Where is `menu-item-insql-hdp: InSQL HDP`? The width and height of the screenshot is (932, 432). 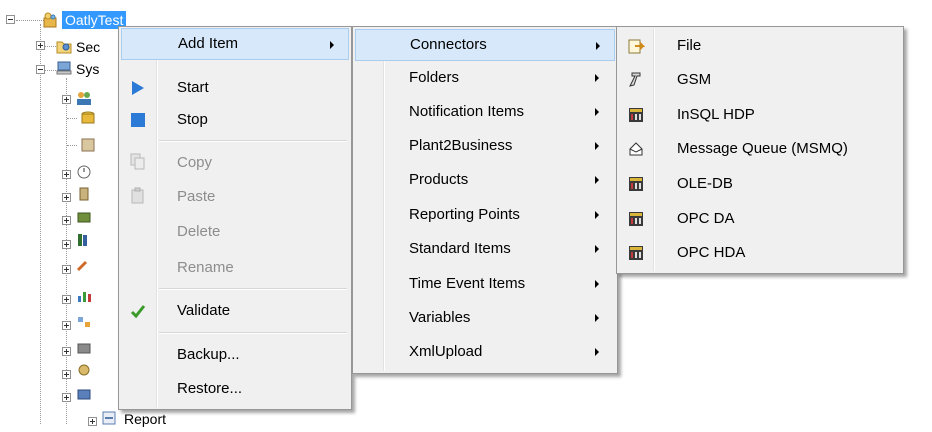 menu-item-insql-hdp: InSQL HDP is located at coordinates (760, 115).